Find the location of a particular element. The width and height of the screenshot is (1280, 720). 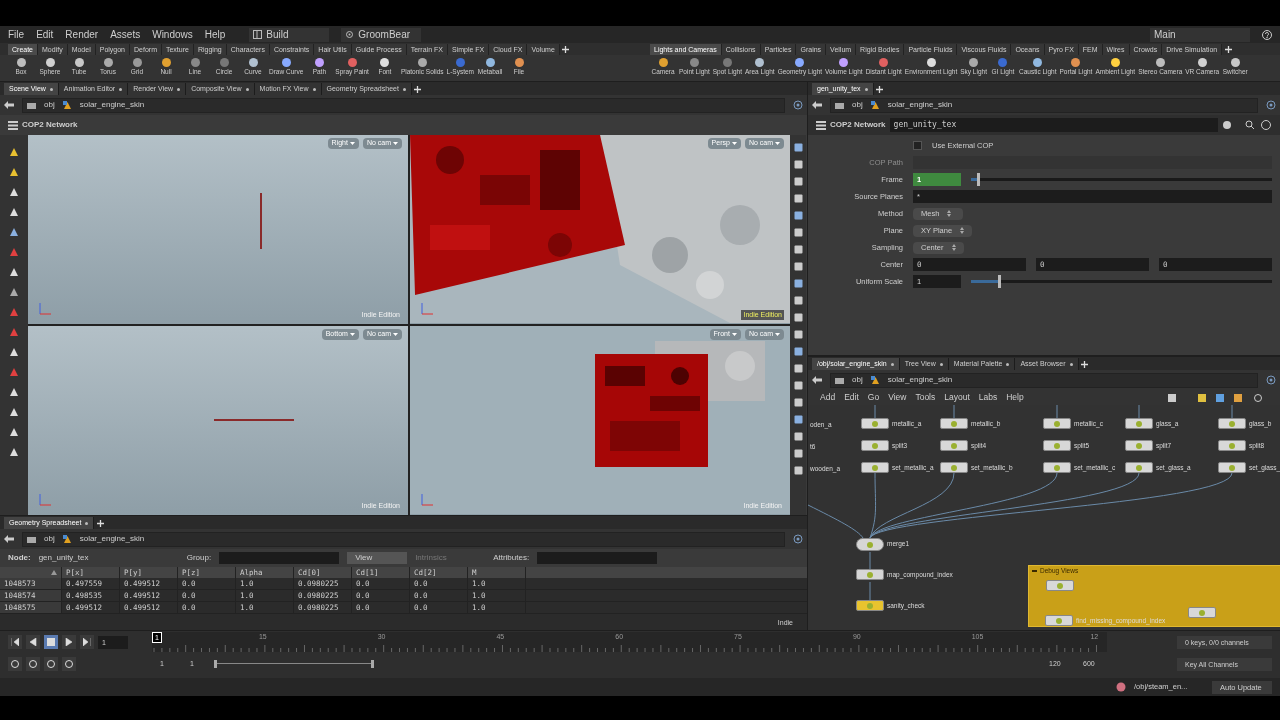

menu-item: Layout is located at coordinates (957, 397).